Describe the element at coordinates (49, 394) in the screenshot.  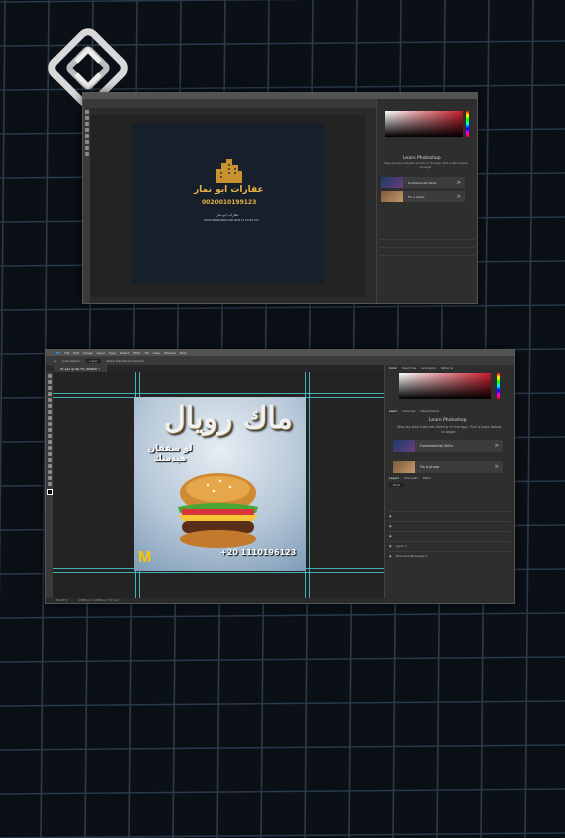
I see `magic-wand-tool-icon` at that location.